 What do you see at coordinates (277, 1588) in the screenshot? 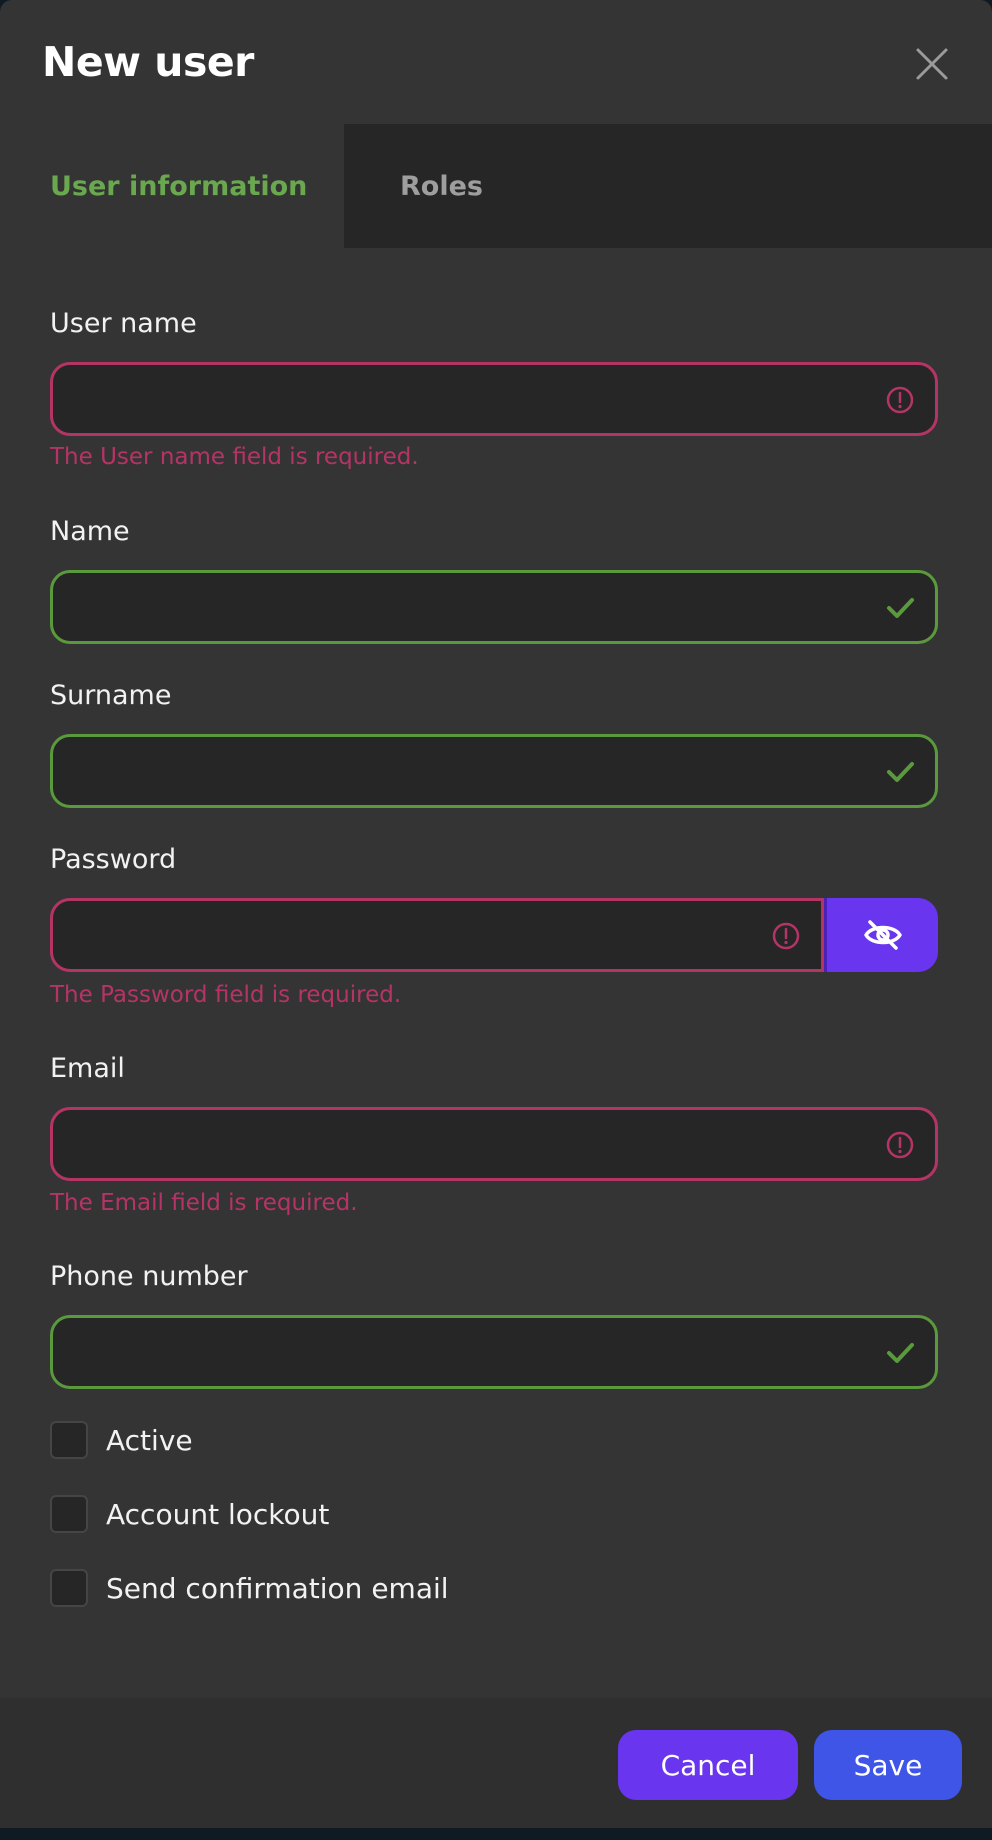
I see `send-confirmation-email-label: Send confirmation email` at bounding box center [277, 1588].